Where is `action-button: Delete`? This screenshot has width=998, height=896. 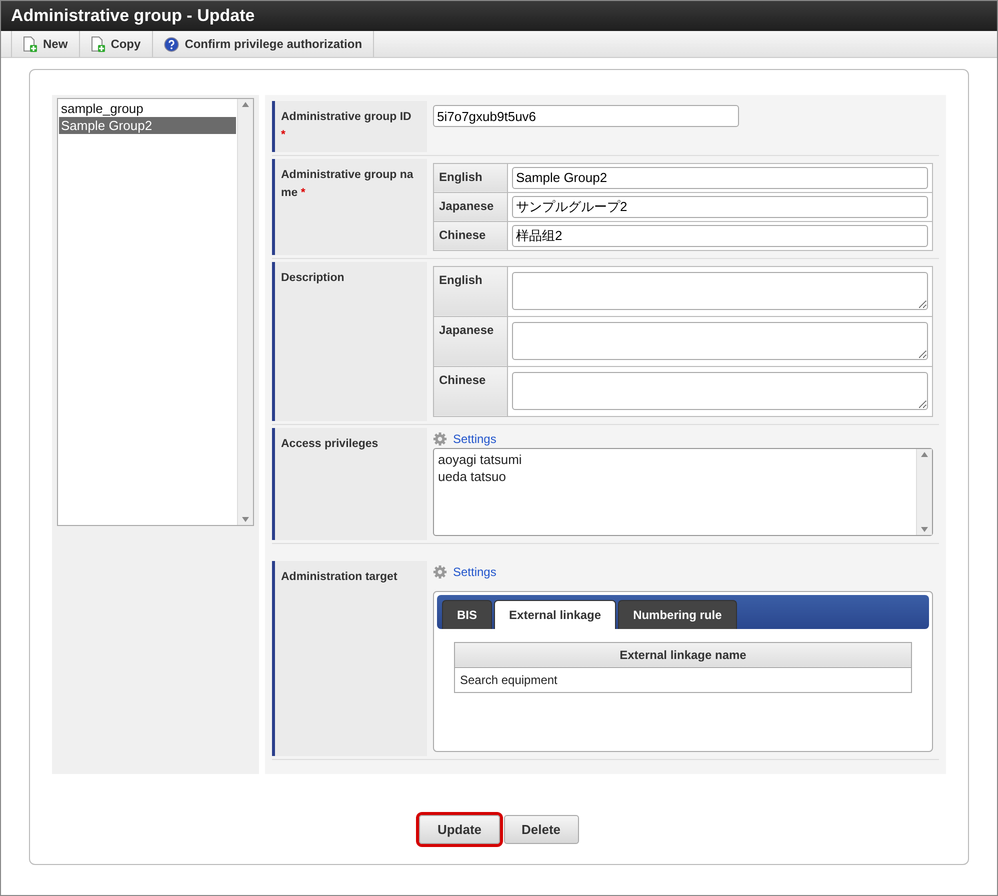 action-button: Delete is located at coordinates (541, 829).